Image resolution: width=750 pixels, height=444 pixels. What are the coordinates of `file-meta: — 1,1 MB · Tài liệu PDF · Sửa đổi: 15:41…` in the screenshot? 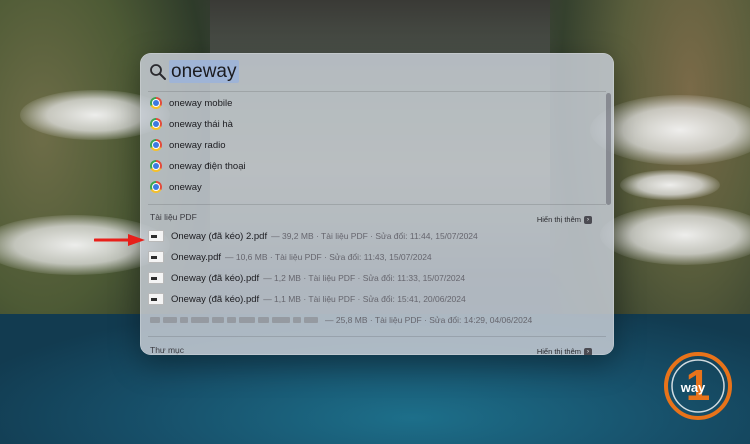 It's located at (364, 299).